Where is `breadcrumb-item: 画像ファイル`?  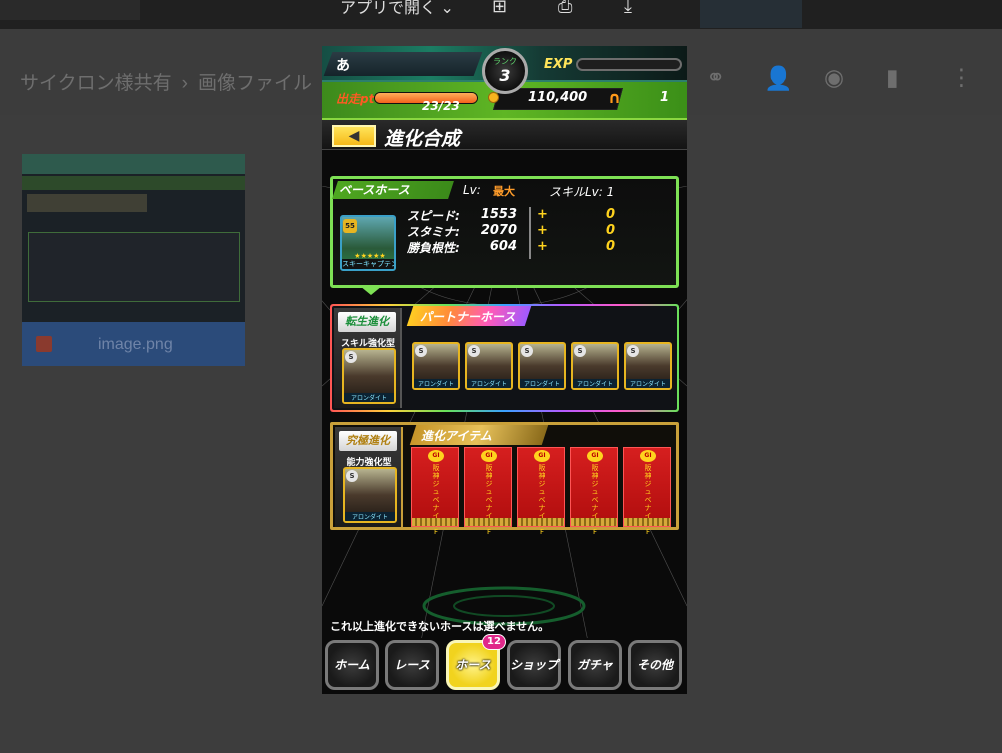
breadcrumb-item: 画像ファイル is located at coordinates (255, 83).